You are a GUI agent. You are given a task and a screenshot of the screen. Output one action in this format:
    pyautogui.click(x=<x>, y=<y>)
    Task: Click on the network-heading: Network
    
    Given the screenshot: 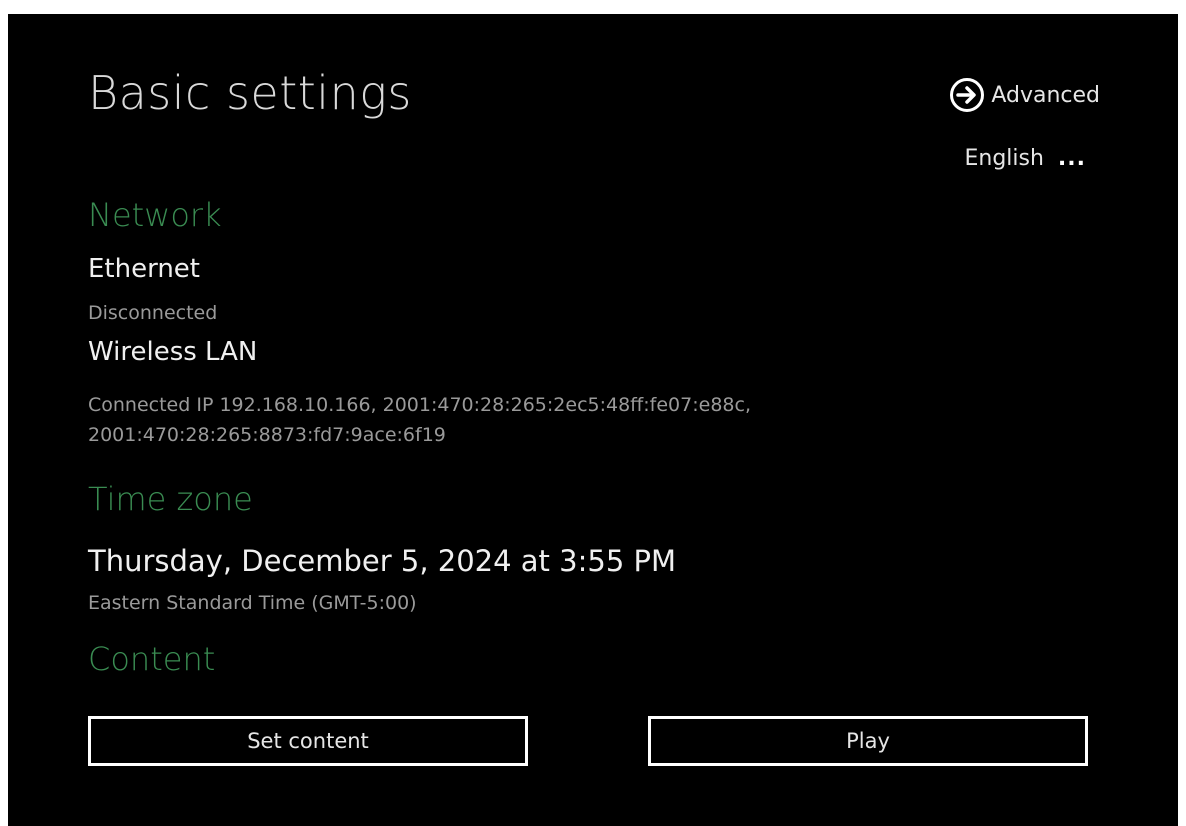 What is the action you would take?
    pyautogui.click(x=155, y=215)
    